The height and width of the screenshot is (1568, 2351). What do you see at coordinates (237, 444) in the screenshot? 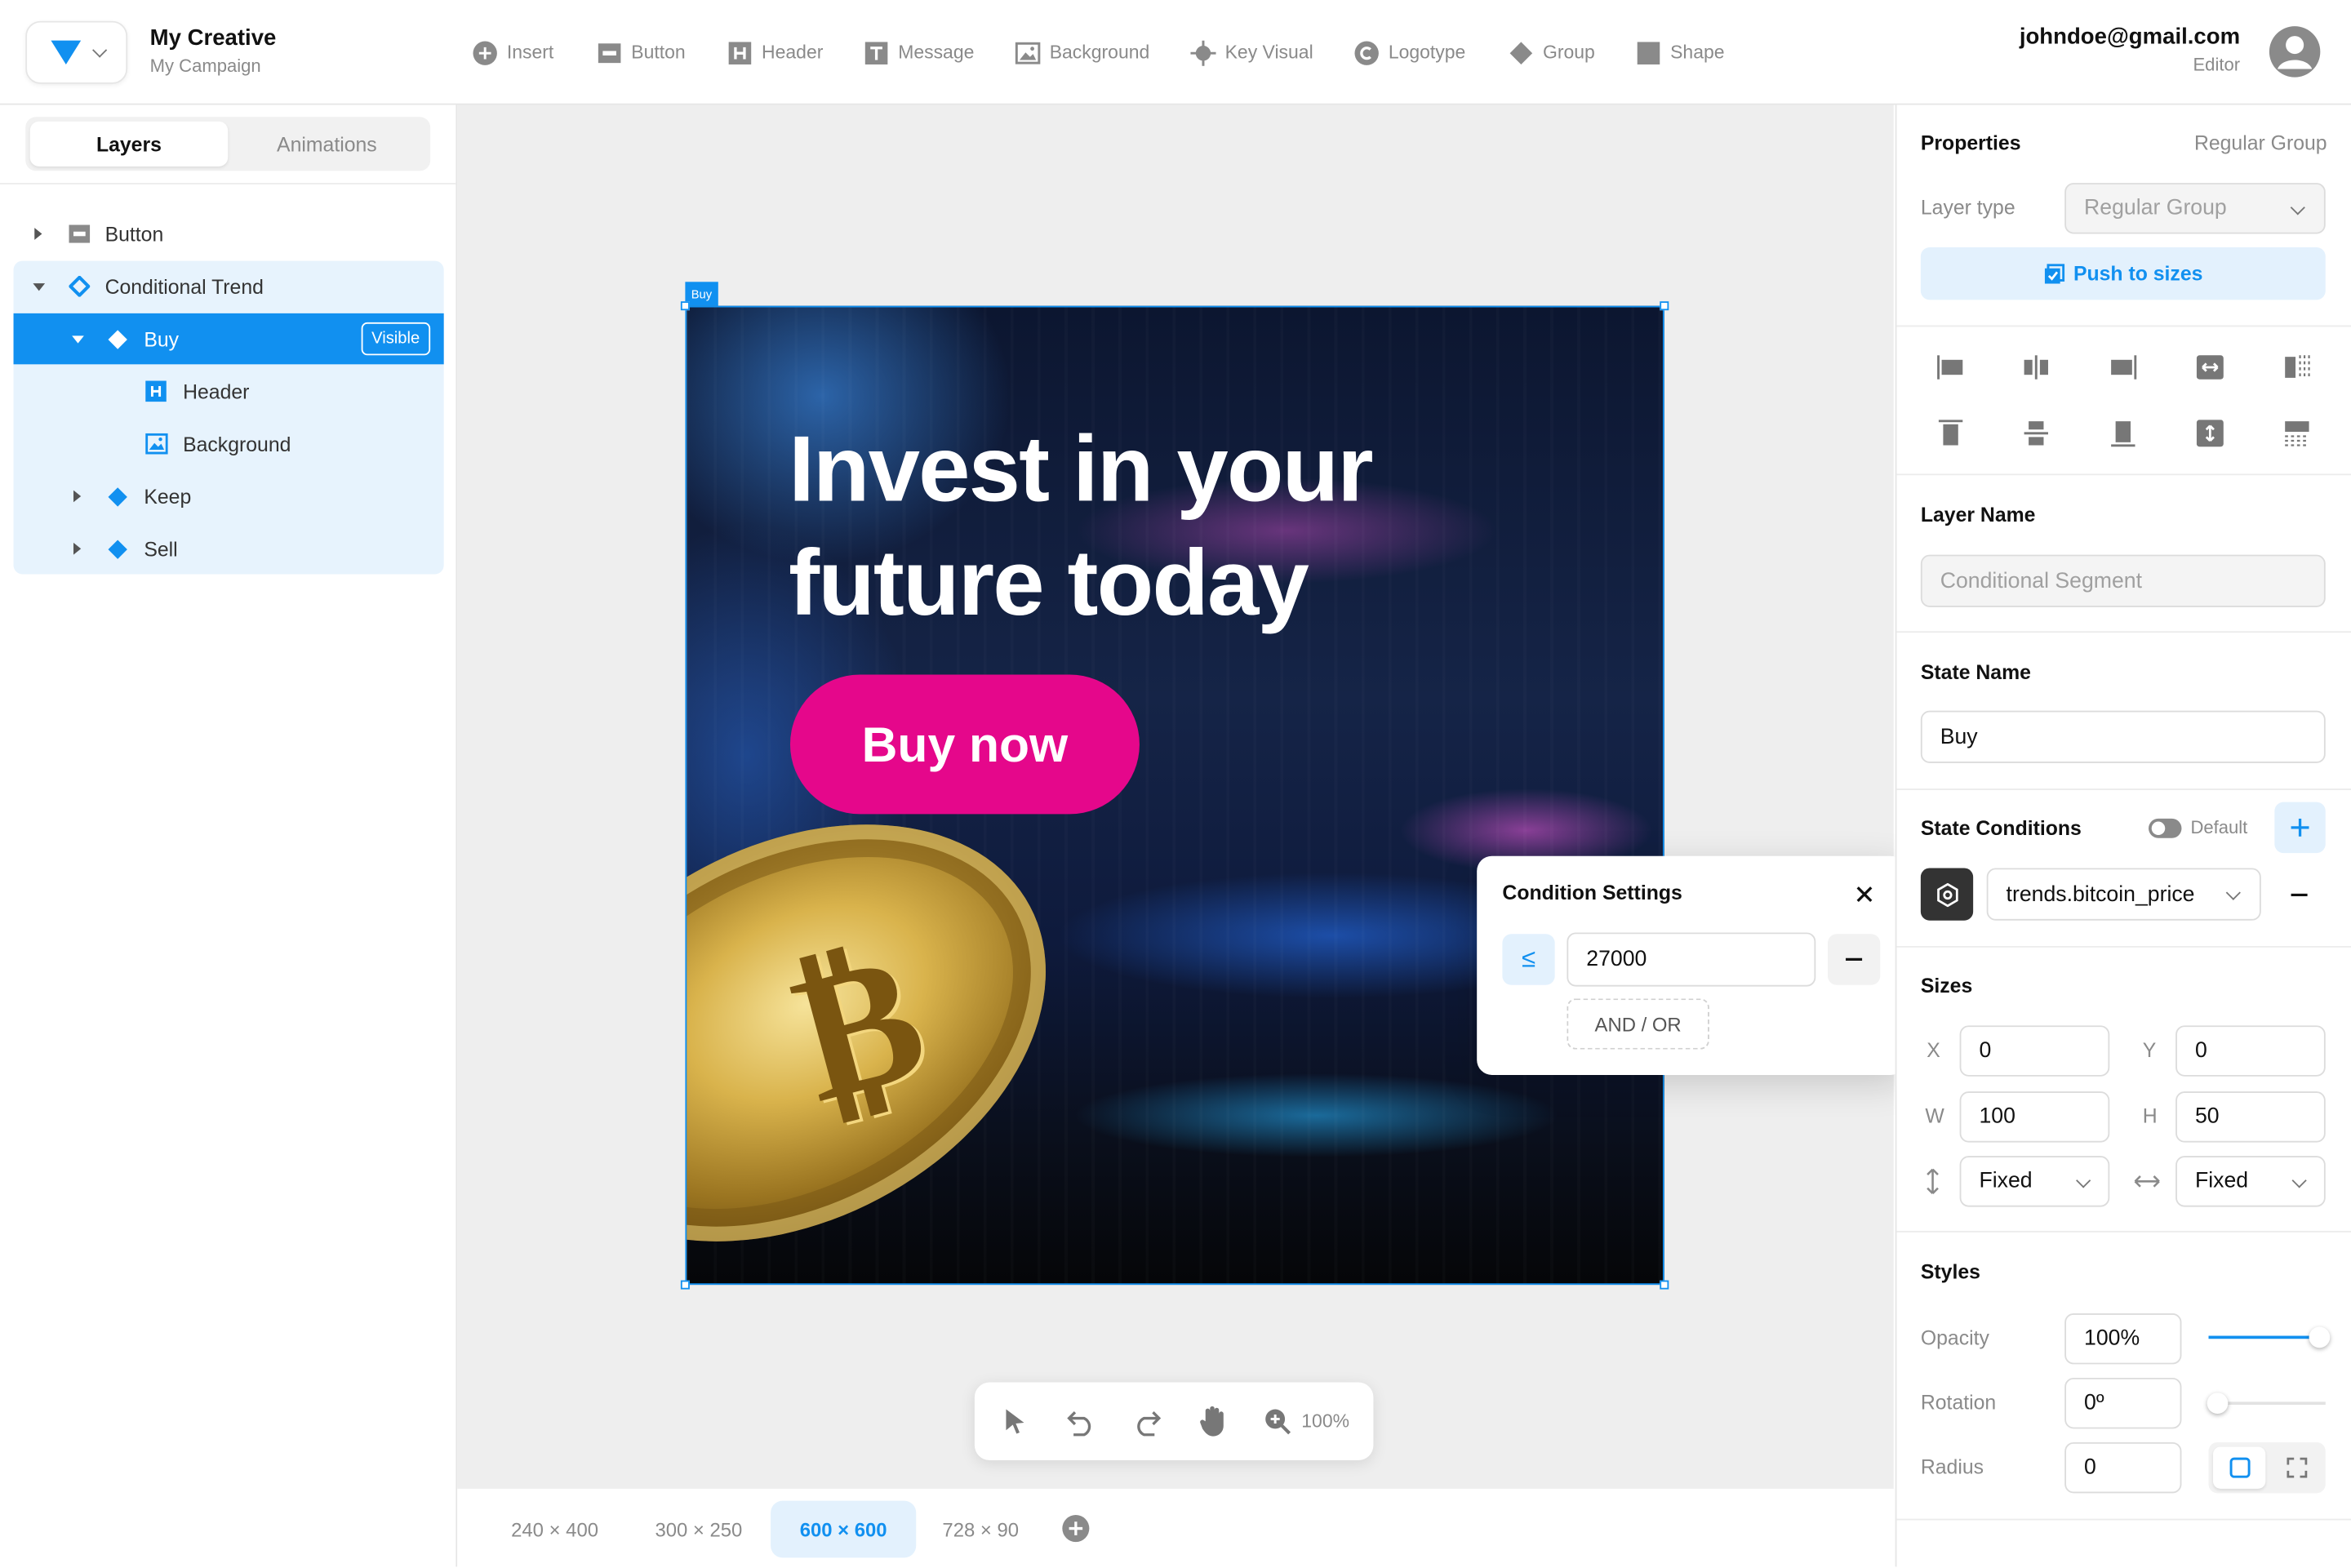
I see `layer-label: Background` at bounding box center [237, 444].